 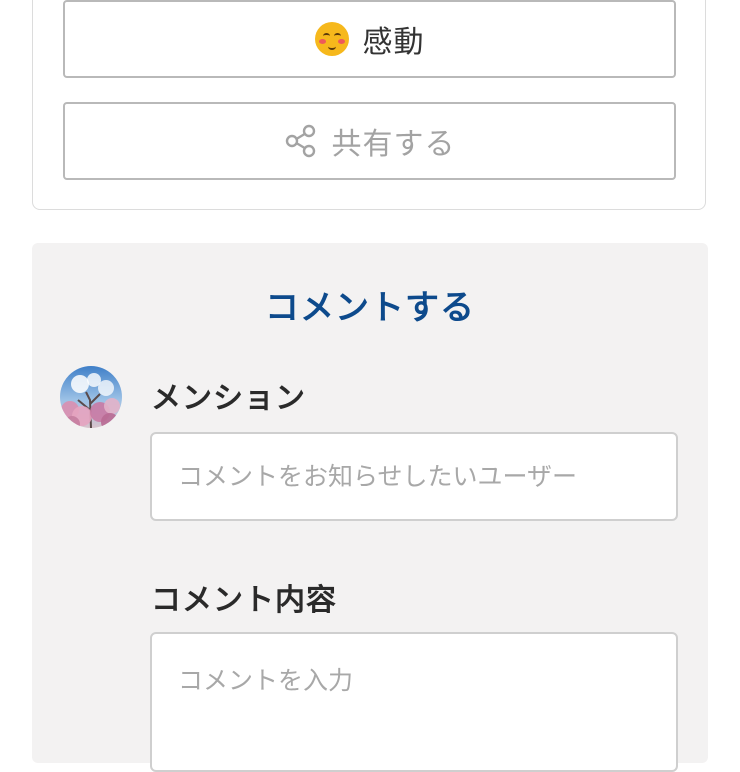 I want to click on mention-label: メンション, so click(x=228, y=398).